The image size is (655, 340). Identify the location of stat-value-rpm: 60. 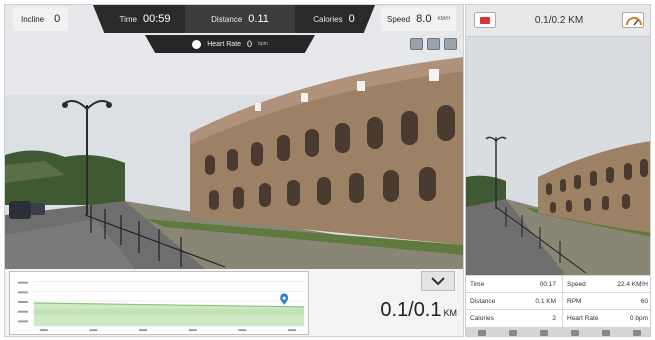
(644, 301).